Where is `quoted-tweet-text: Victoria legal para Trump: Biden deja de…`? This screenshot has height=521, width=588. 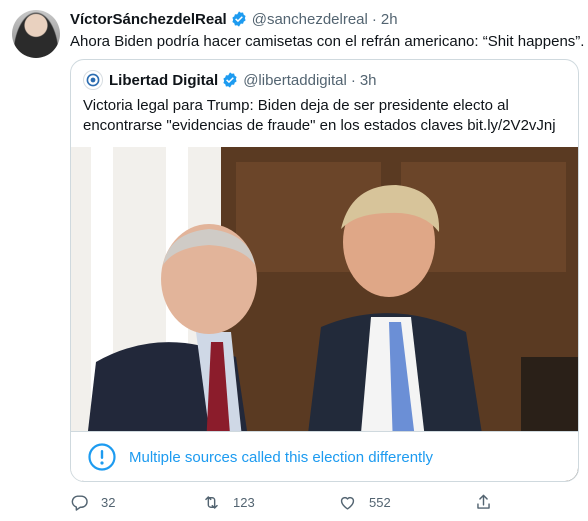
quoted-tweet-text: Victoria legal para Trump: Biden deja de… is located at coordinates (319, 115).